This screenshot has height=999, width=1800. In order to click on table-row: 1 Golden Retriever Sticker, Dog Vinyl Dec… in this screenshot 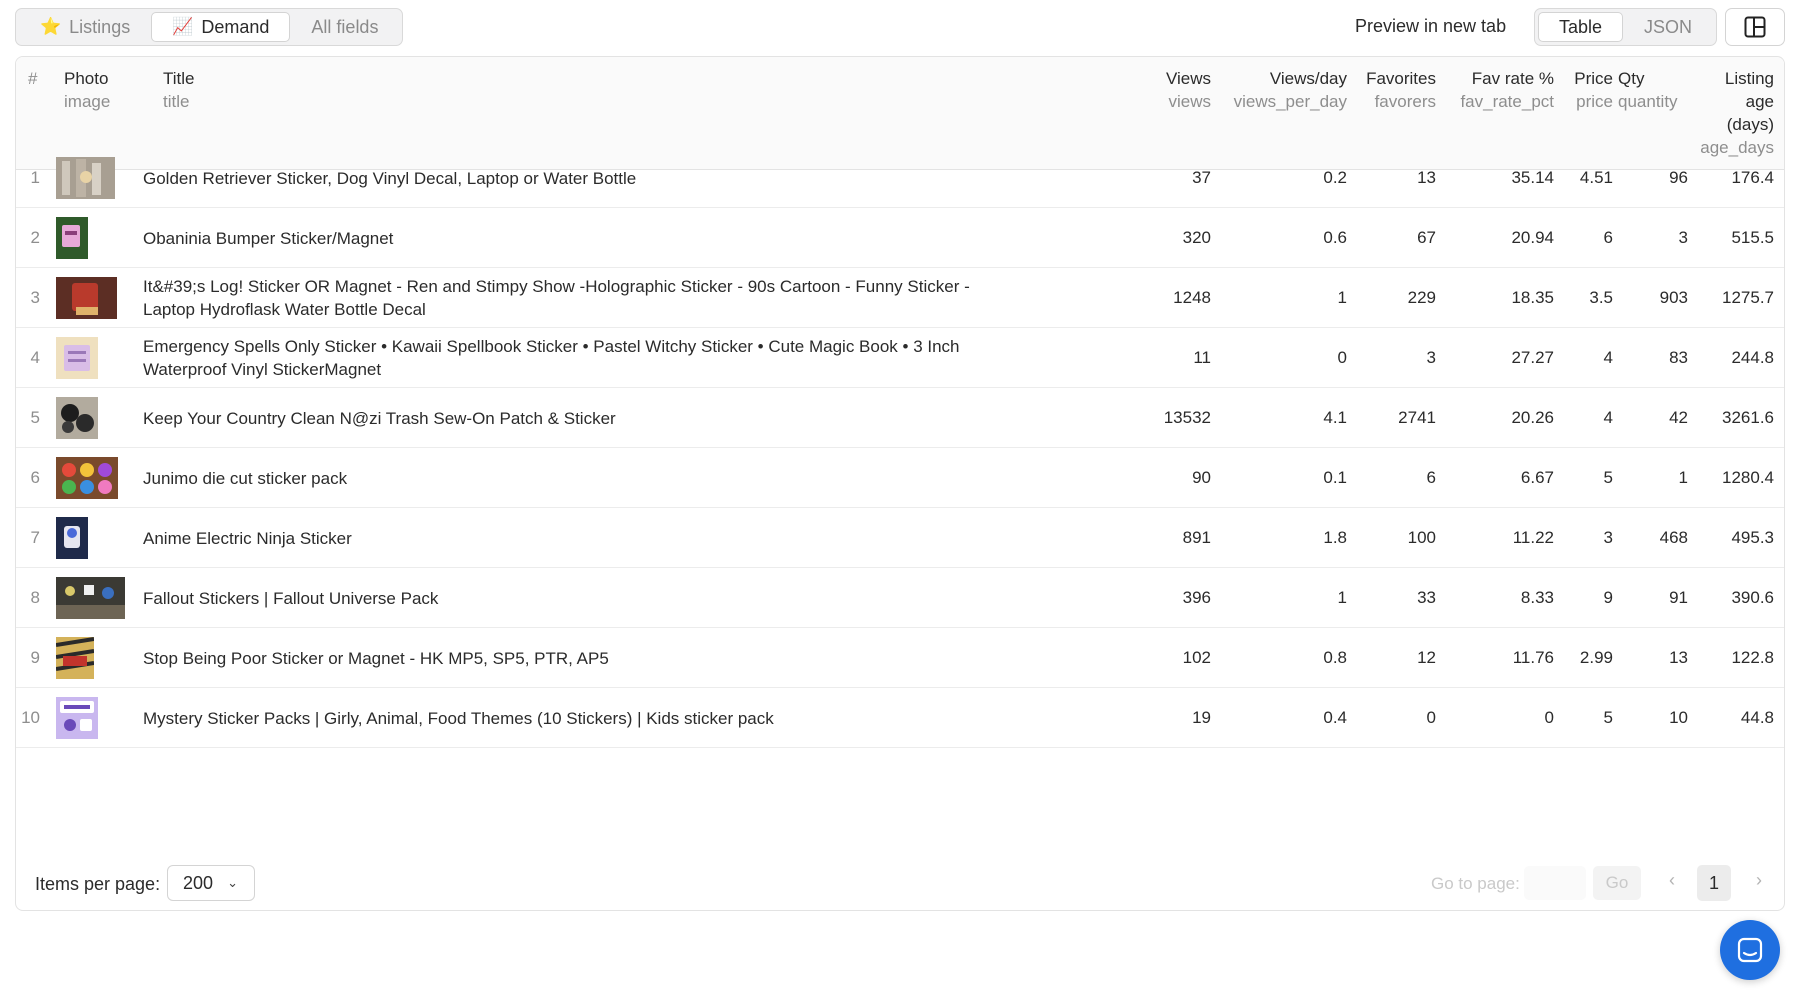, I will do `click(900, 178)`.